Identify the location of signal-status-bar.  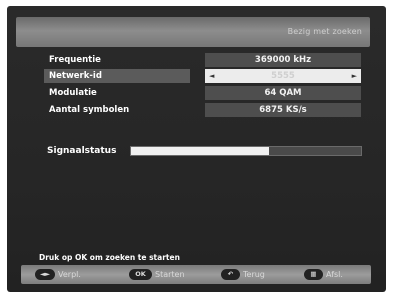
(246, 151).